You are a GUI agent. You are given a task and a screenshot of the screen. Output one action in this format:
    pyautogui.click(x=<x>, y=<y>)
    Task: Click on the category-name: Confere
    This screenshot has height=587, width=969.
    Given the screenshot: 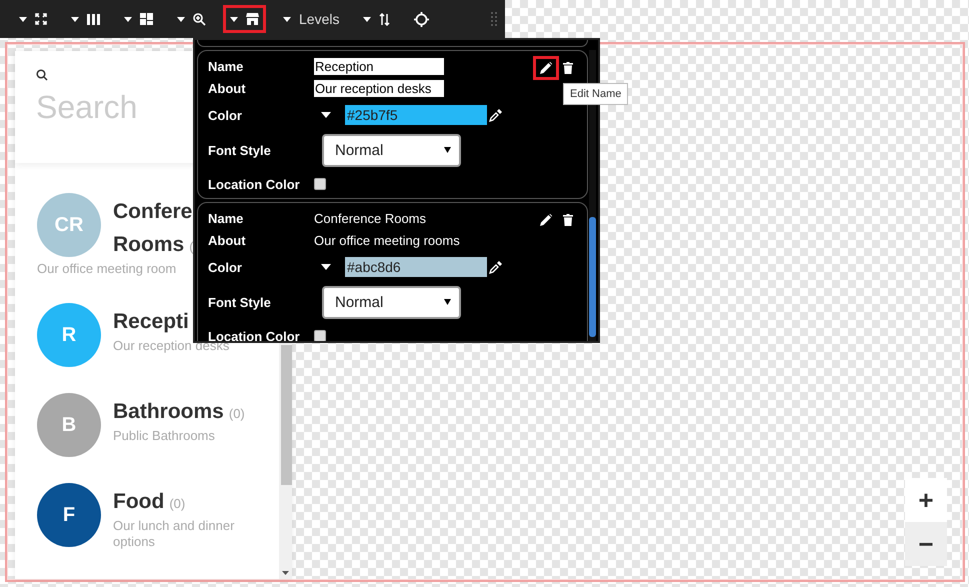 What is the action you would take?
    pyautogui.click(x=152, y=211)
    